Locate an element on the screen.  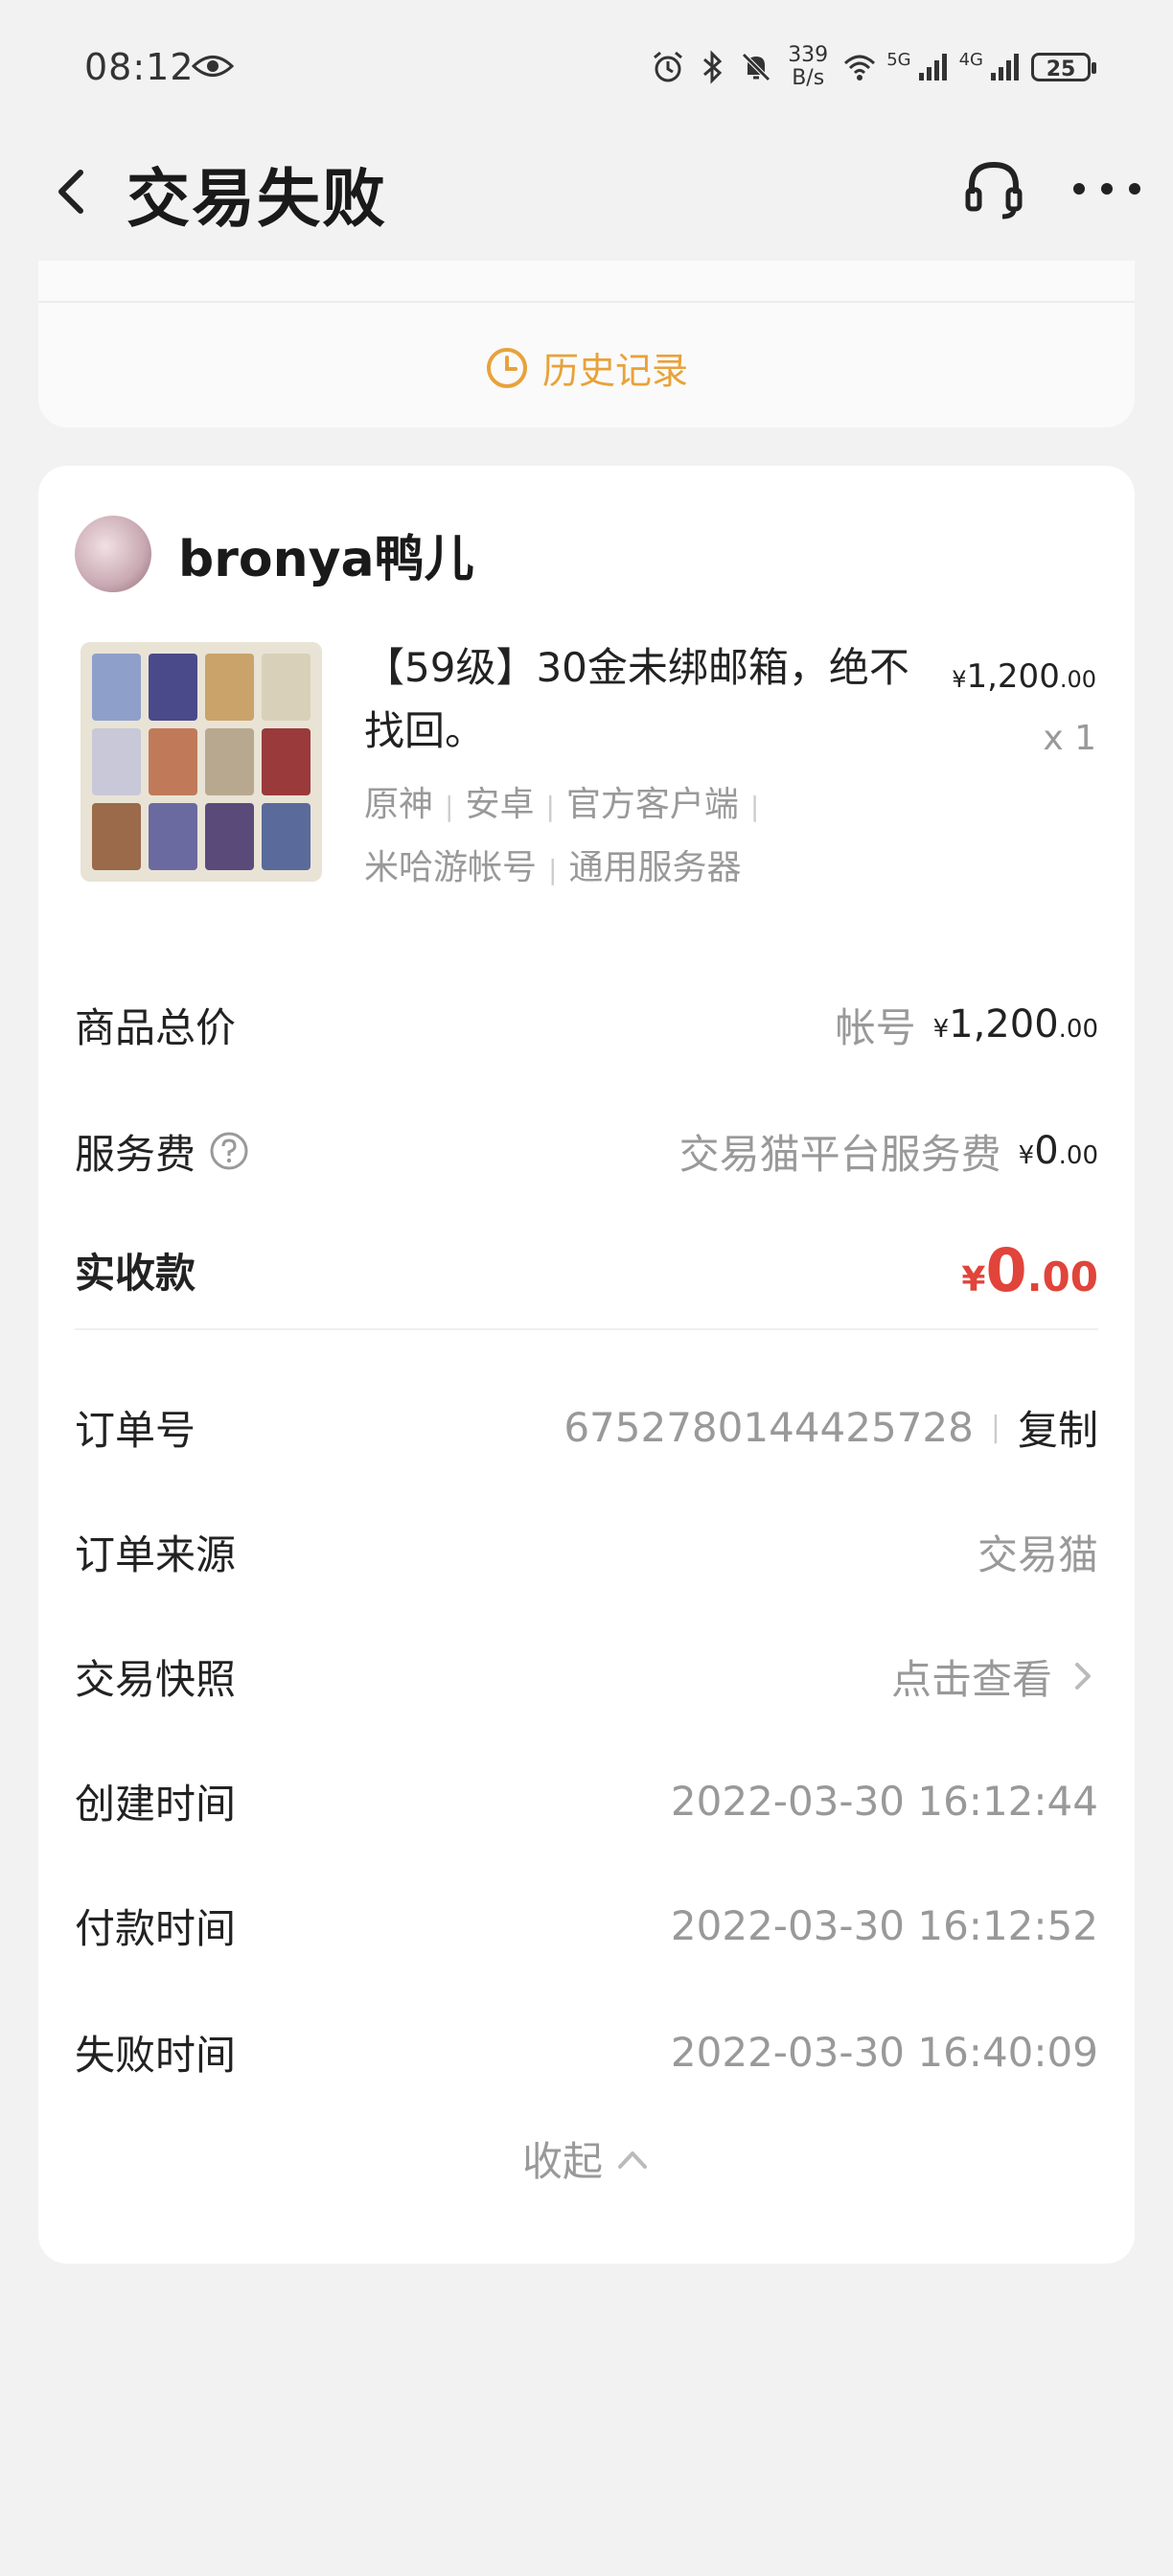
customer-service-headset-icon is located at coordinates (993, 188).